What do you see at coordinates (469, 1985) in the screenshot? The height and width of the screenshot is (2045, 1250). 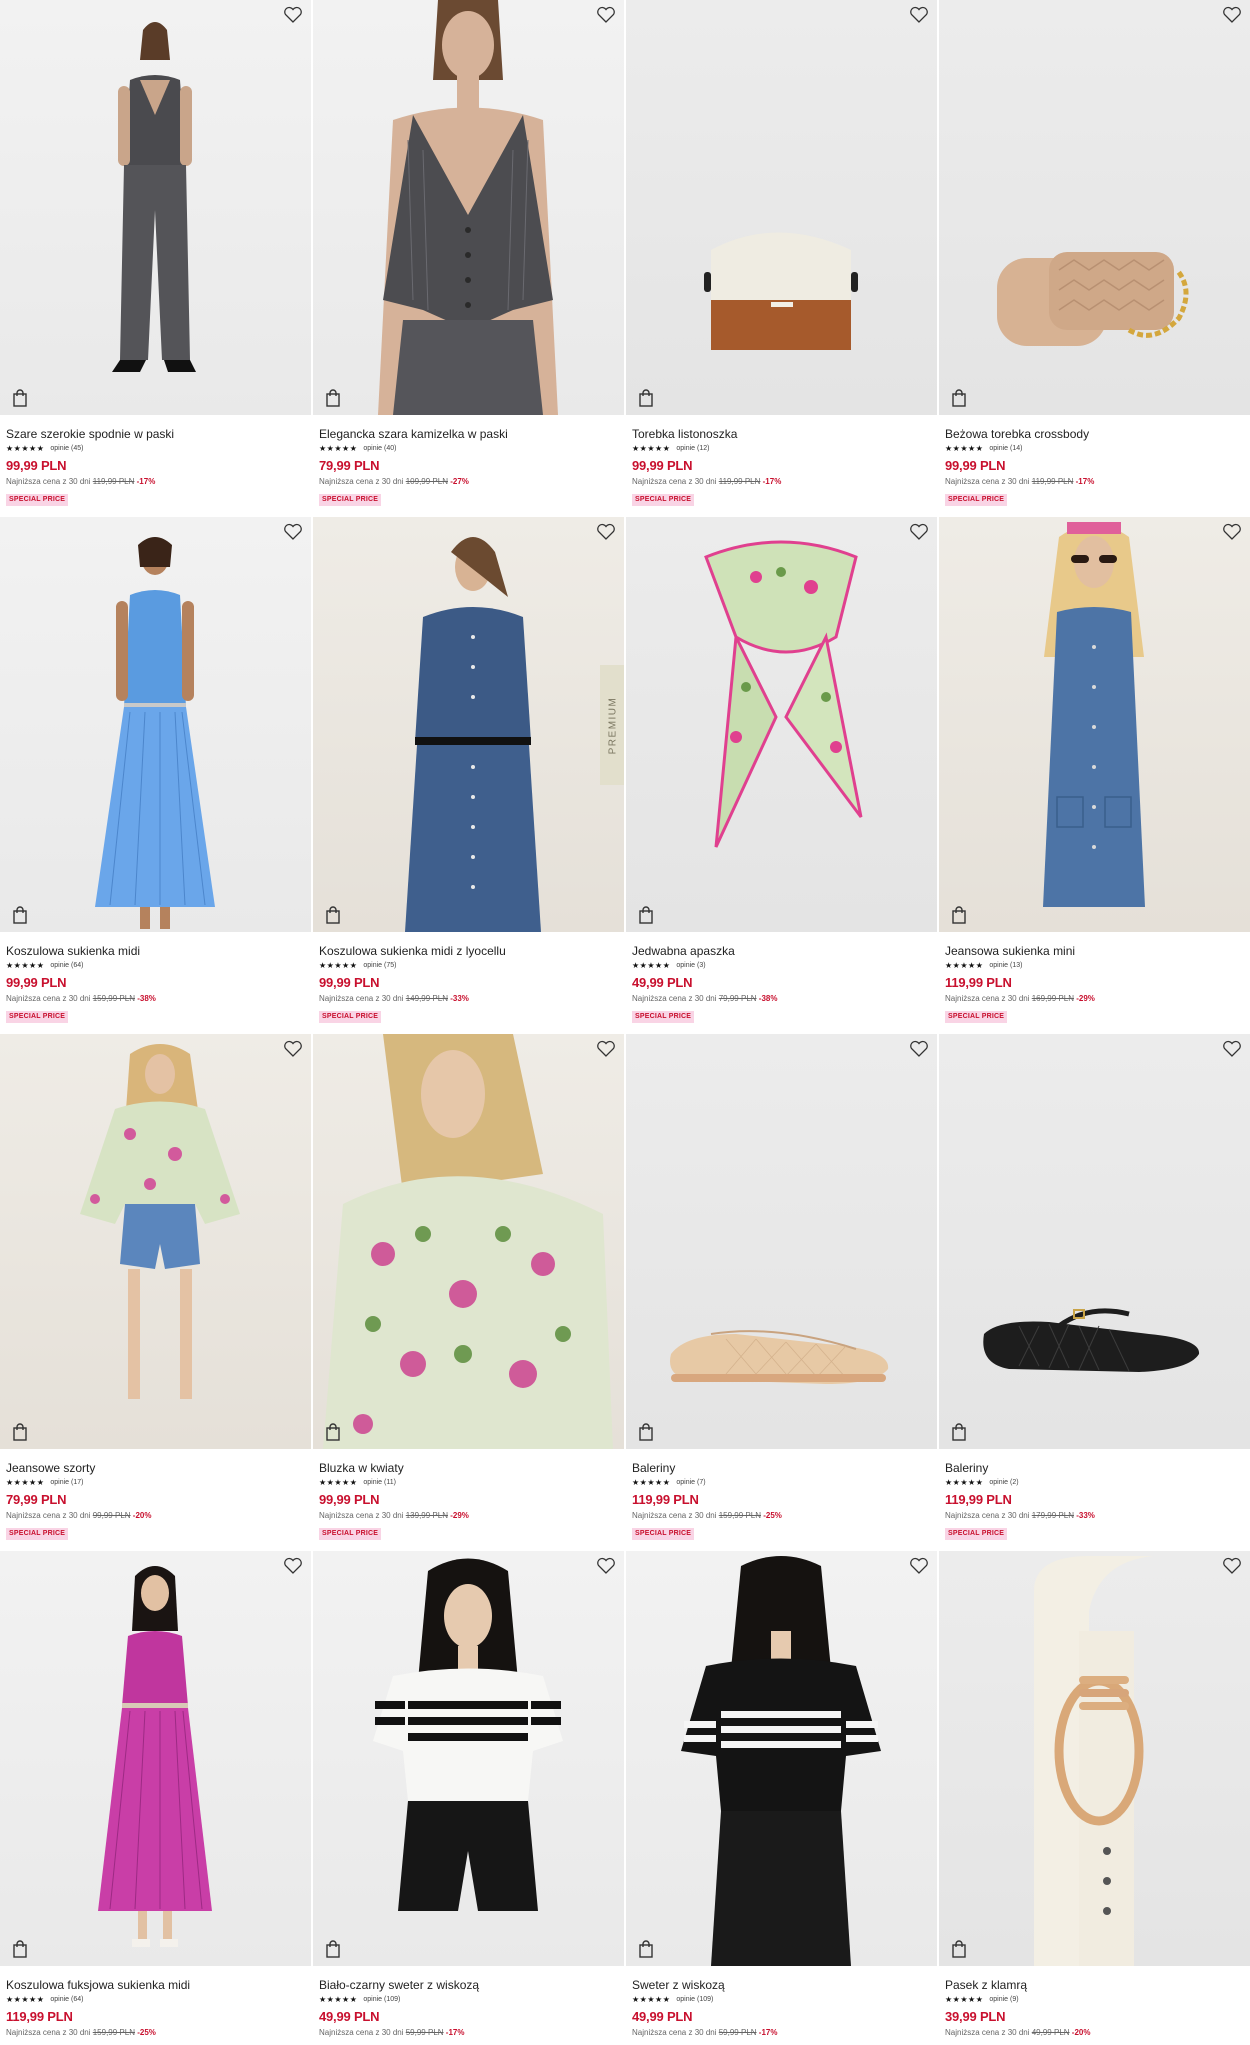 I see `product-name: Biało-czarny sweter z wiskozą` at bounding box center [469, 1985].